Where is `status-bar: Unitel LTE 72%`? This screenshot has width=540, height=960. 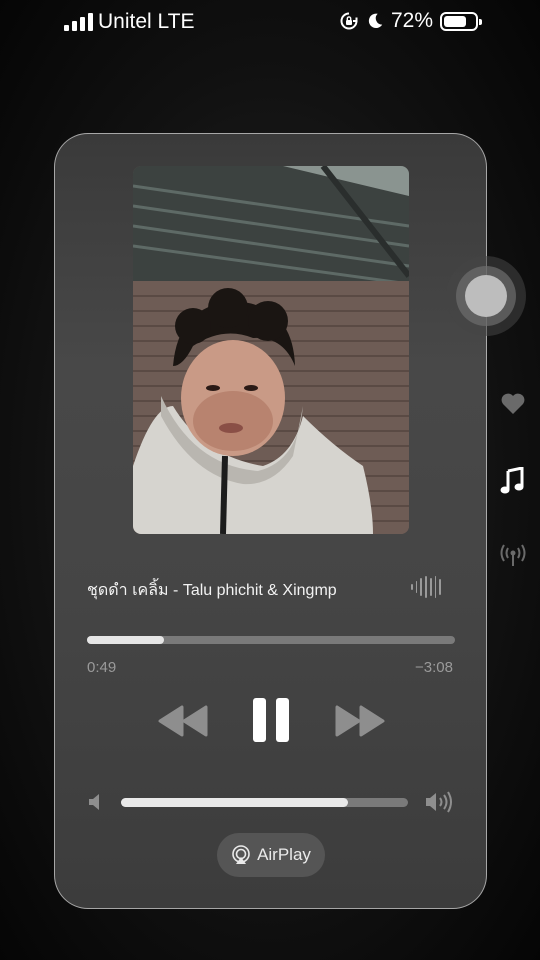 status-bar: Unitel LTE 72% is located at coordinates (270, 22).